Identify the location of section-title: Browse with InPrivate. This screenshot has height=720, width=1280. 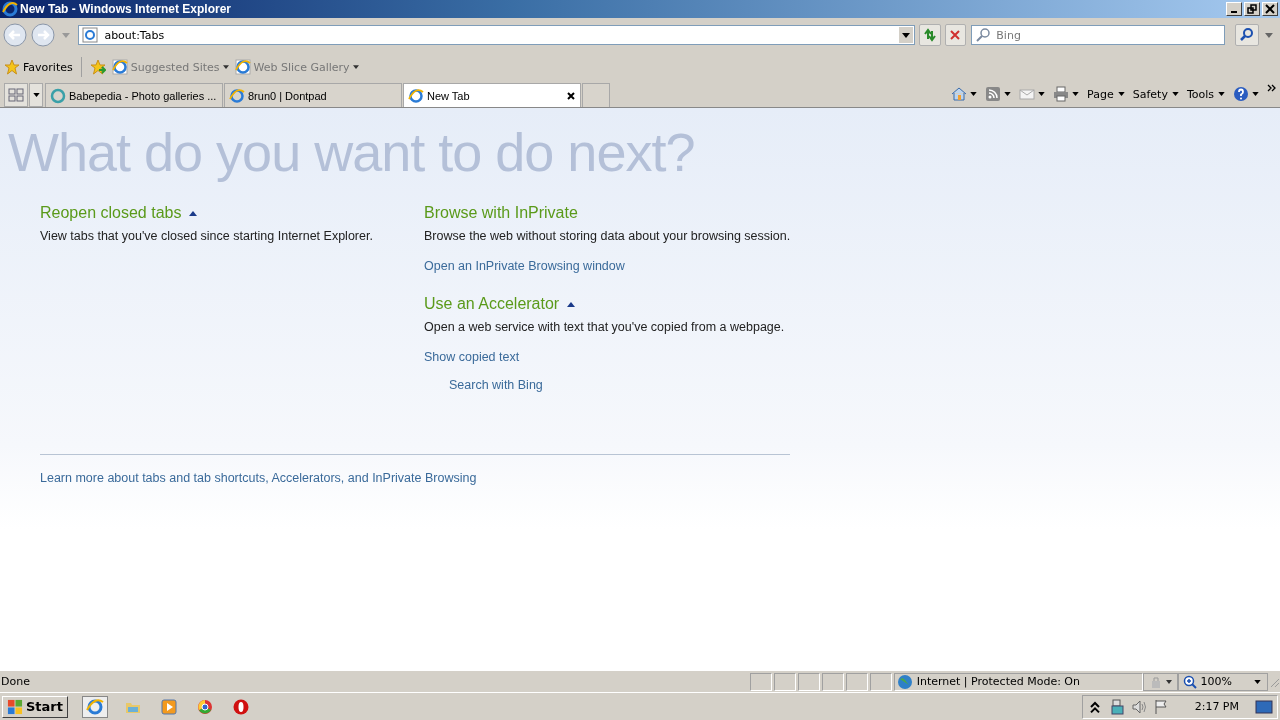
(501, 213).